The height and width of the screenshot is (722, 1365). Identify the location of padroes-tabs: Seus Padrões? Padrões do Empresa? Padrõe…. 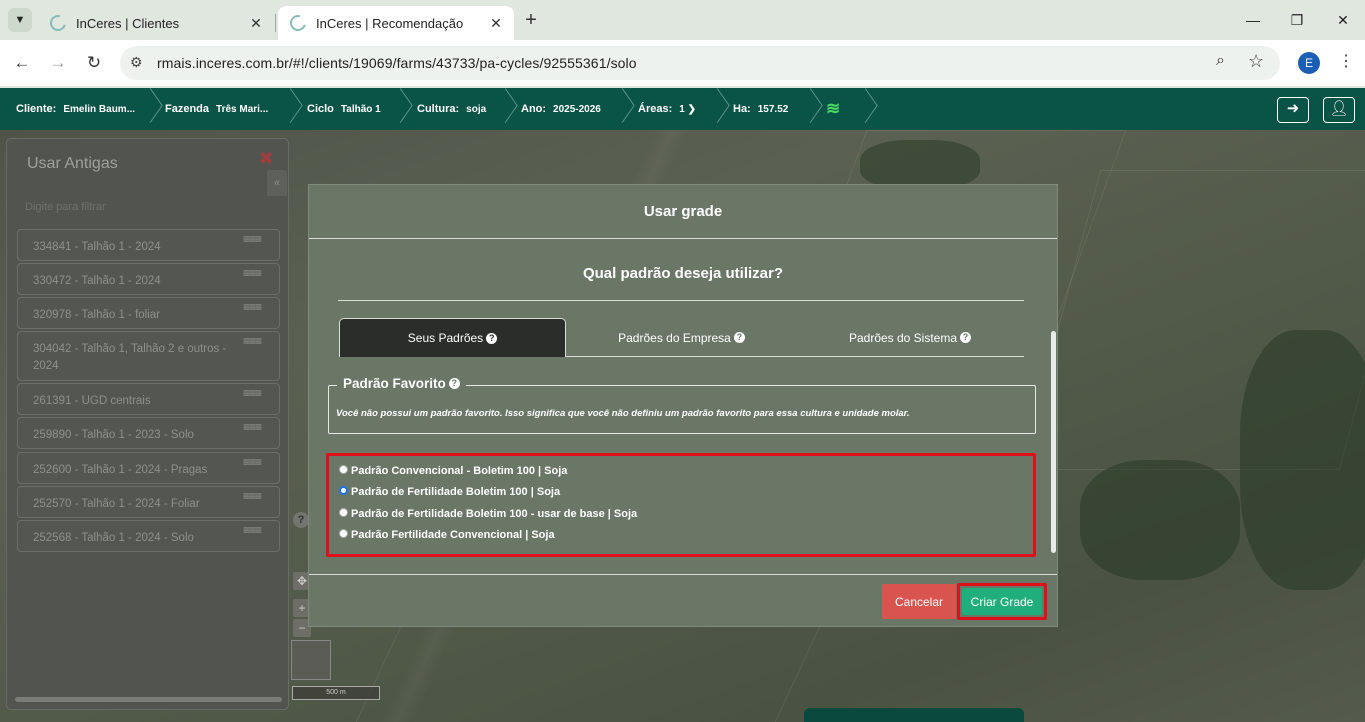
(681, 337).